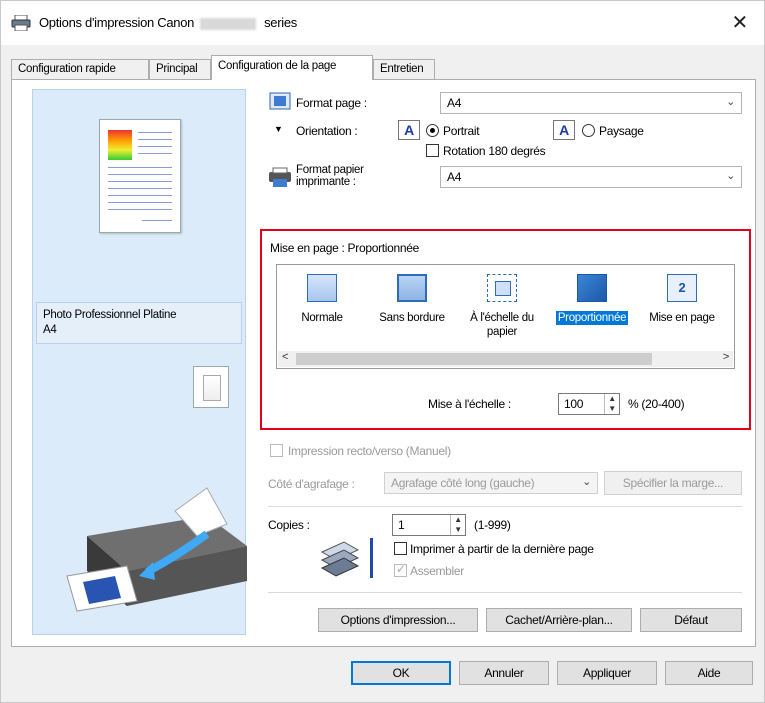  Describe the element at coordinates (592, 288) in the screenshot. I see `scaled-layout-icon` at that location.